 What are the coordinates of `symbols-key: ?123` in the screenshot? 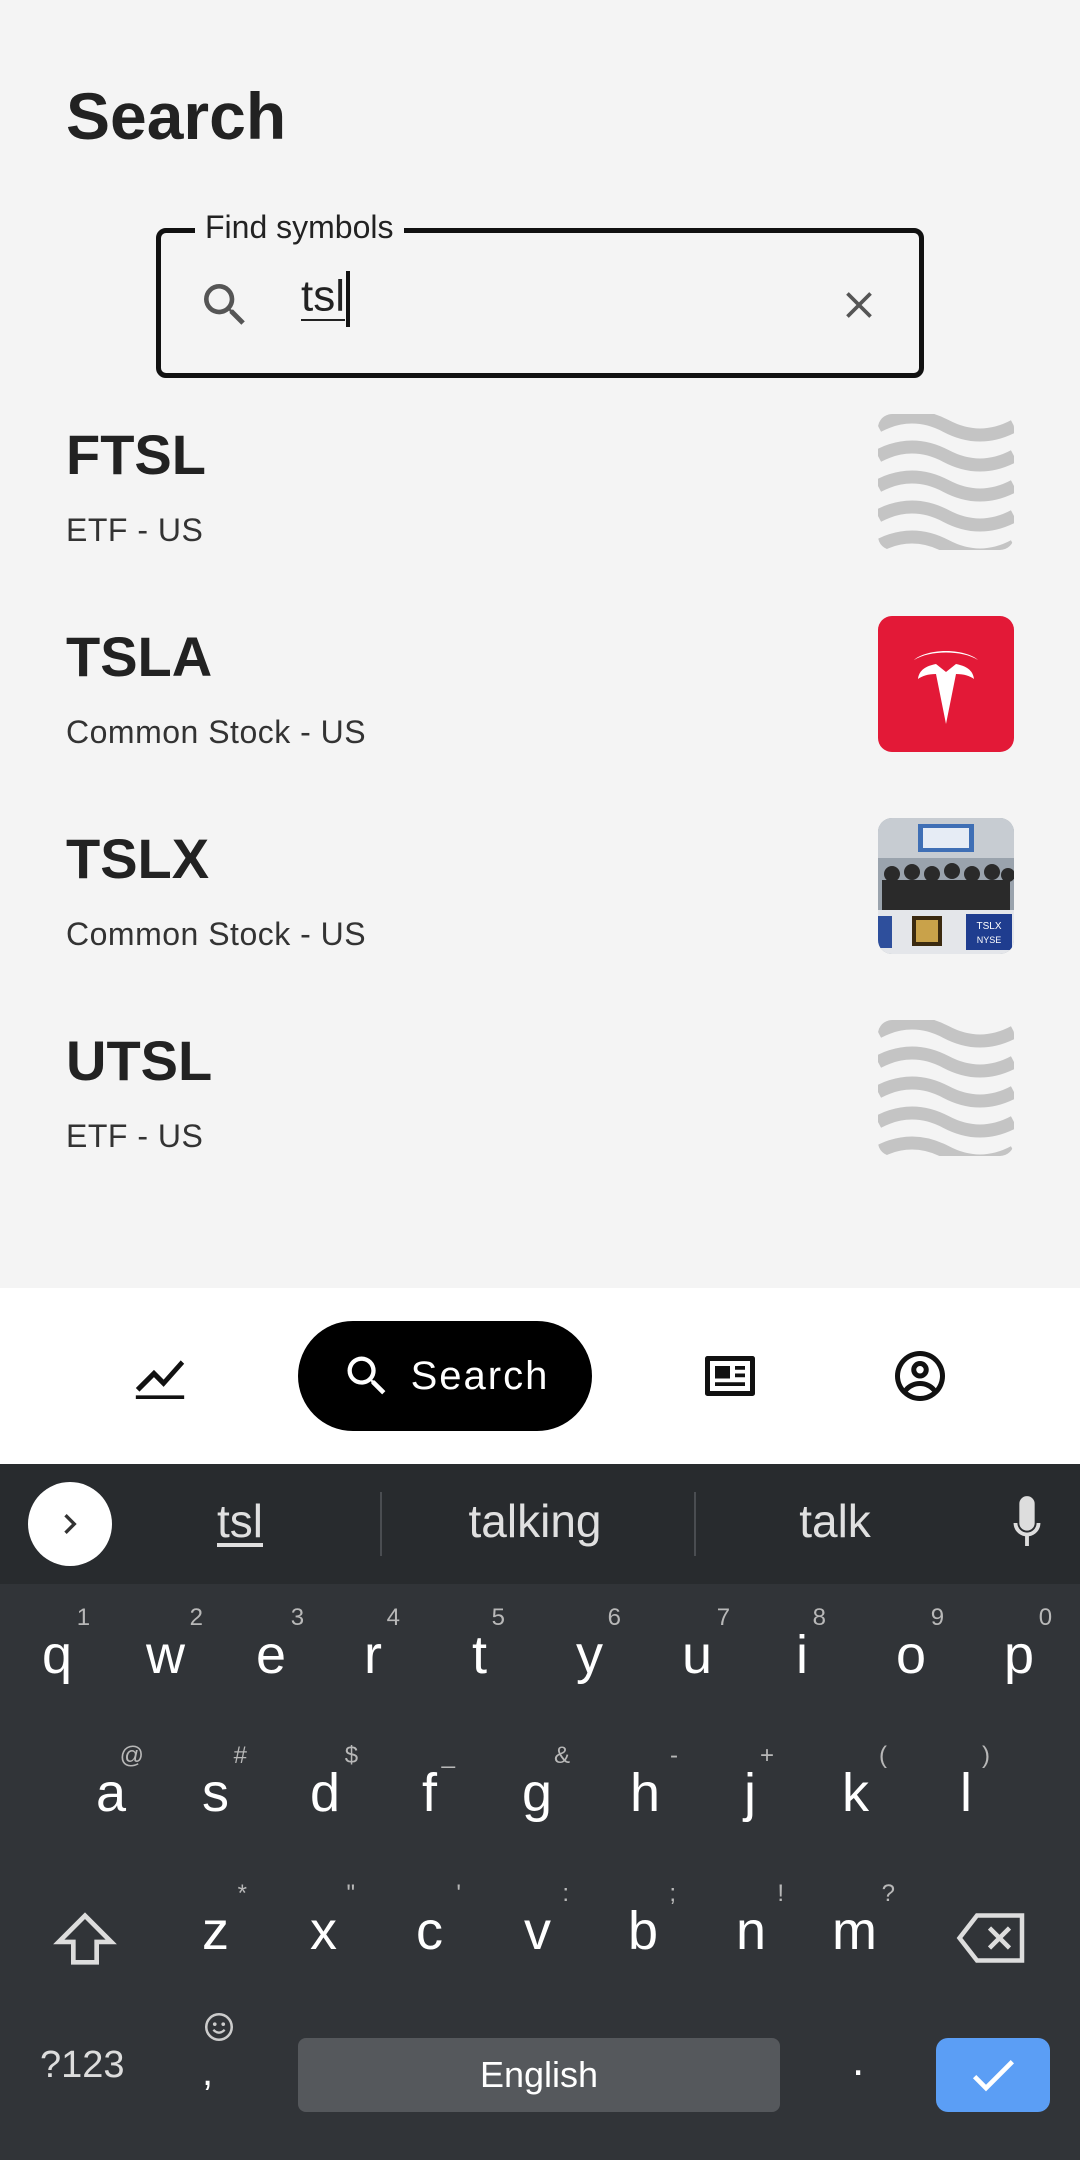 It's located at (82, 2065).